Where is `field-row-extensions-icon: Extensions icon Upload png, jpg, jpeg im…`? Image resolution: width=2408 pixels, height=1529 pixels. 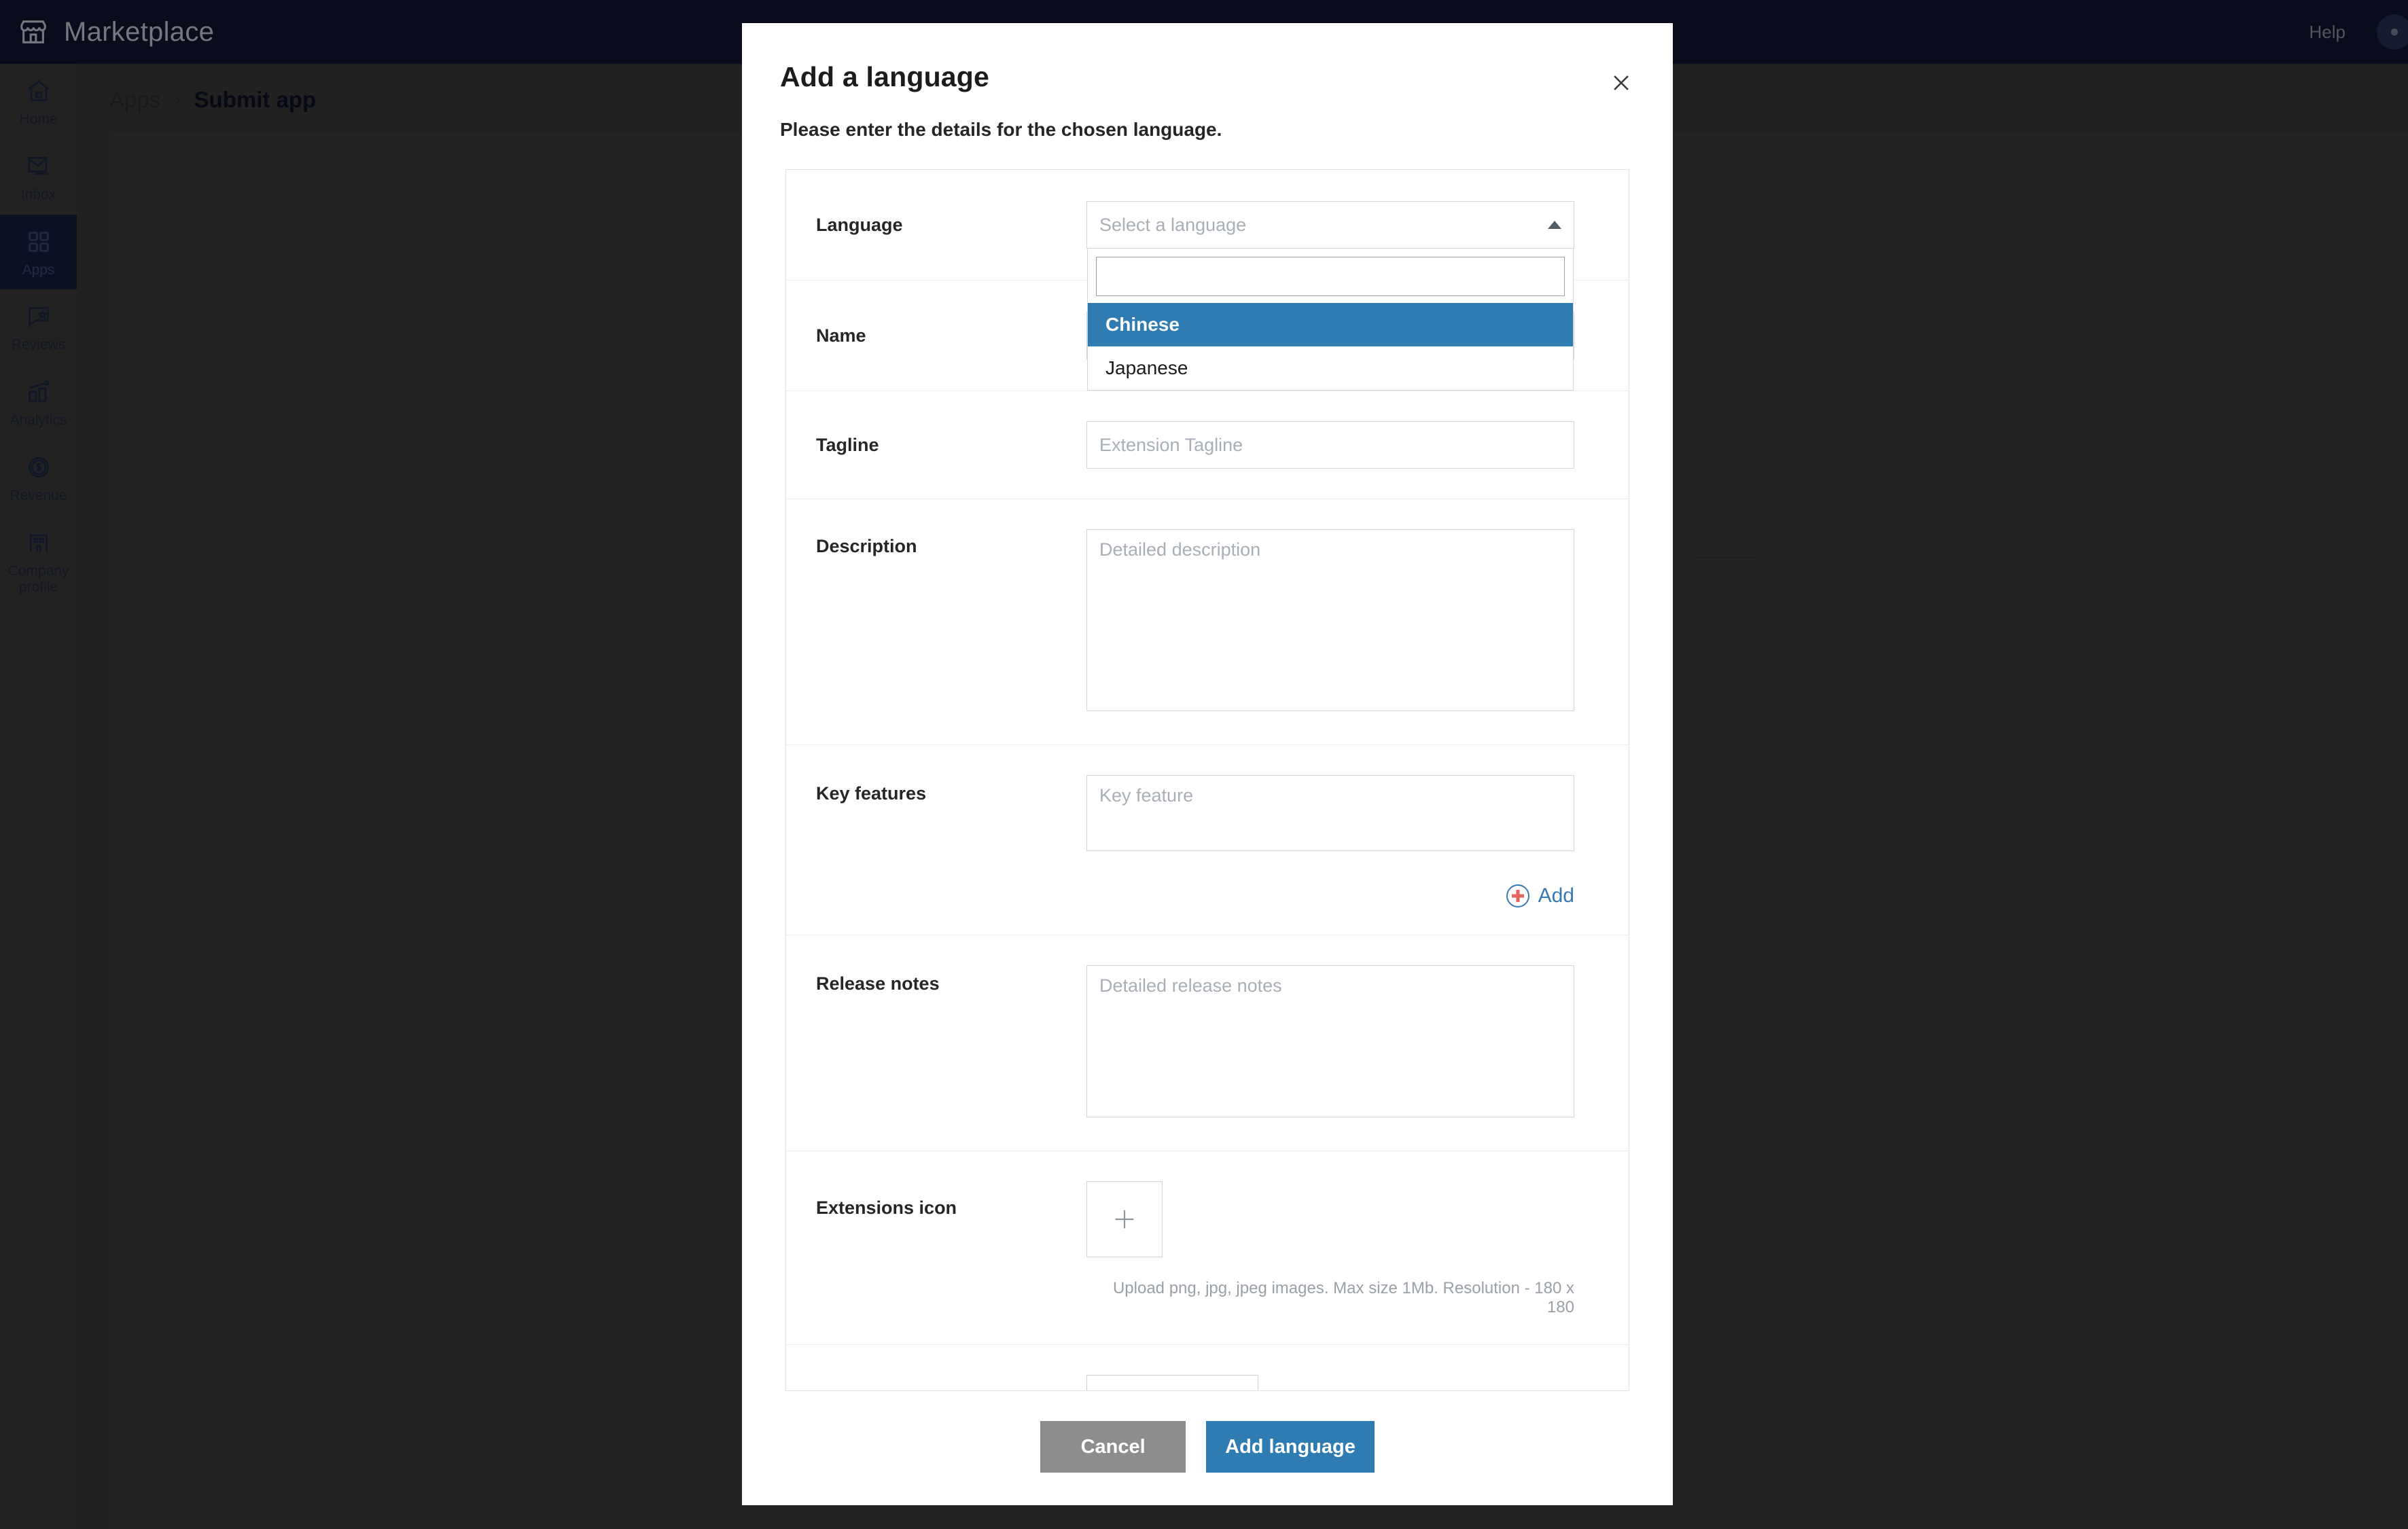 field-row-extensions-icon: Extensions icon Upload png, jpg, jpeg im… is located at coordinates (1207, 1248).